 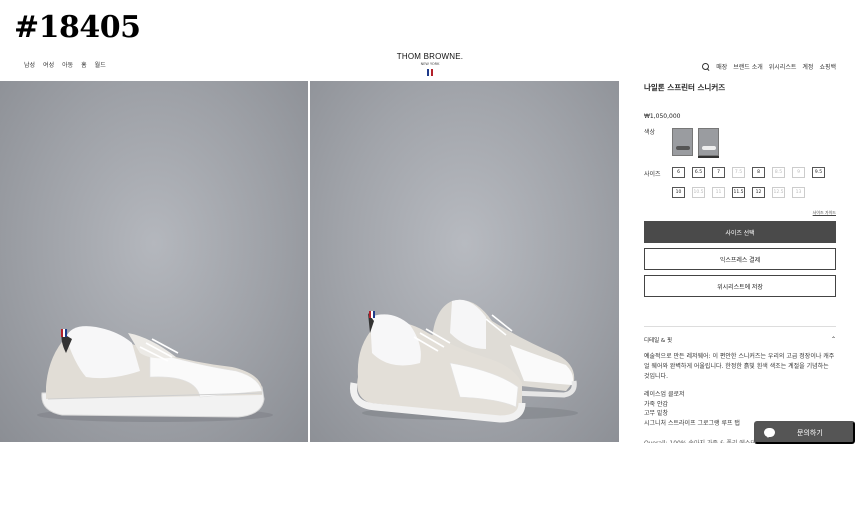 What do you see at coordinates (807, 66) in the screenshot?
I see `nav-account: 계정` at bounding box center [807, 66].